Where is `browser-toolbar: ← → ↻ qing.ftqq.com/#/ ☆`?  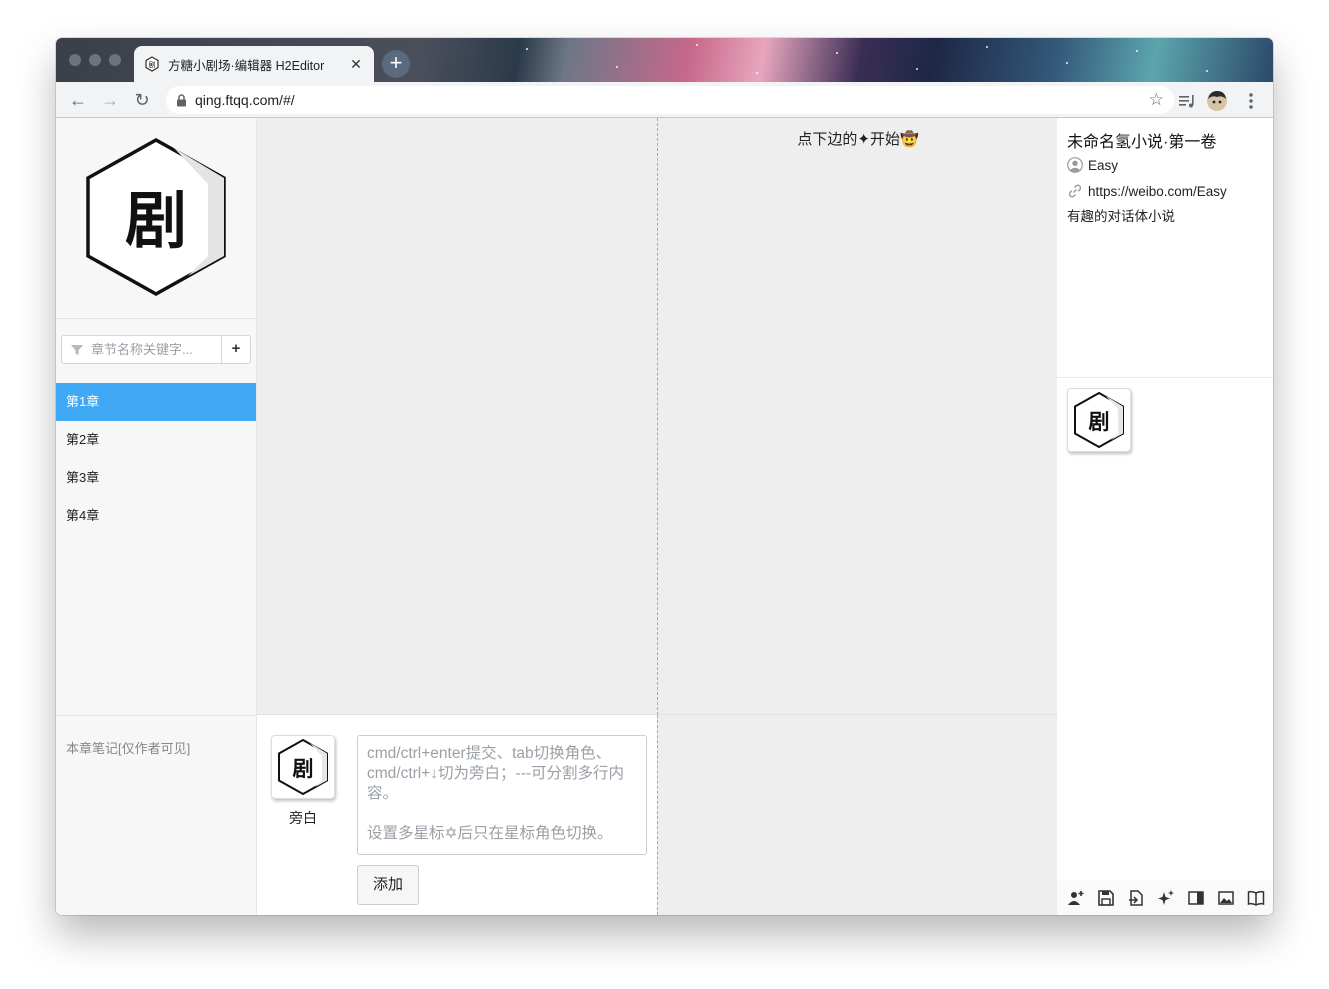
browser-toolbar: ← → ↻ qing.ftqq.com/#/ ☆ is located at coordinates (664, 100).